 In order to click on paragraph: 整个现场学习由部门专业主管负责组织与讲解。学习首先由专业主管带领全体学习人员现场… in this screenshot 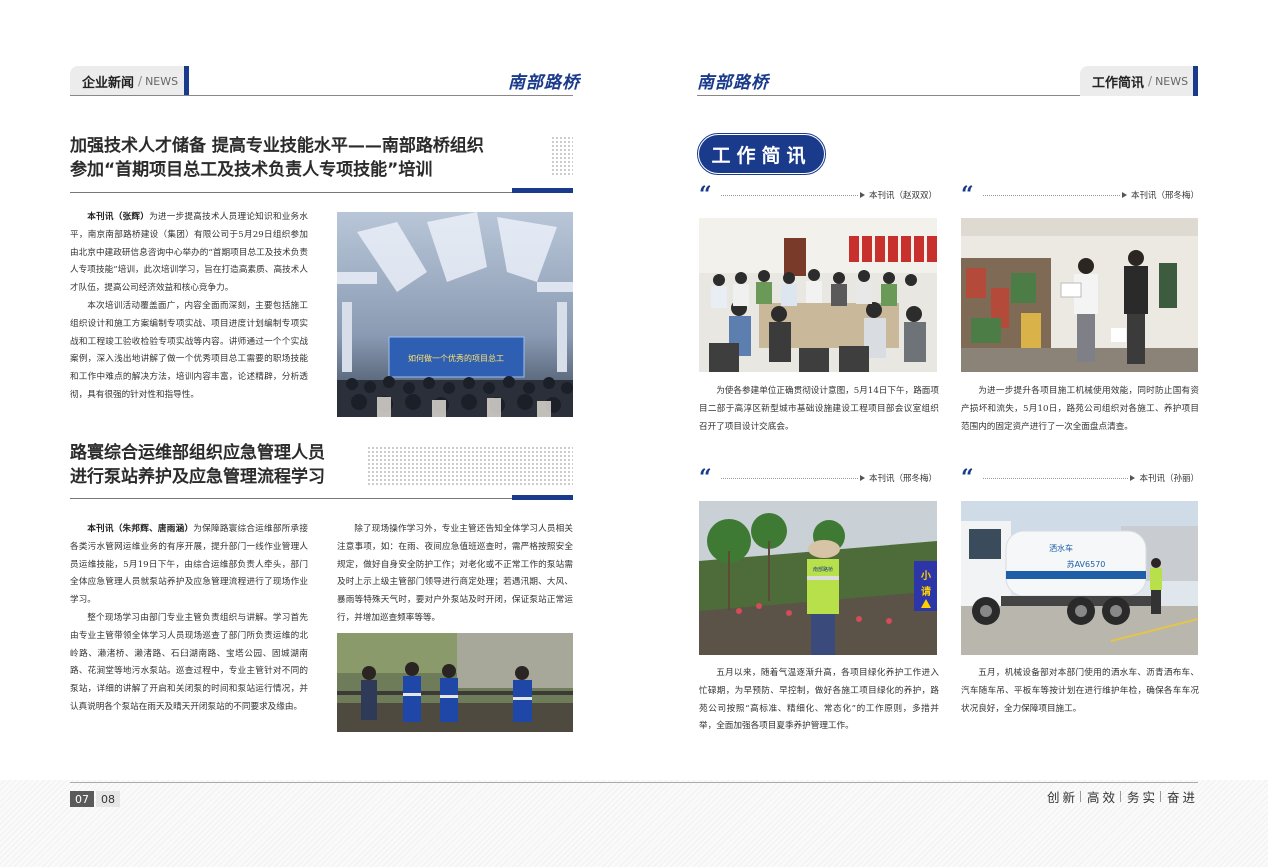, I will do `click(189, 662)`.